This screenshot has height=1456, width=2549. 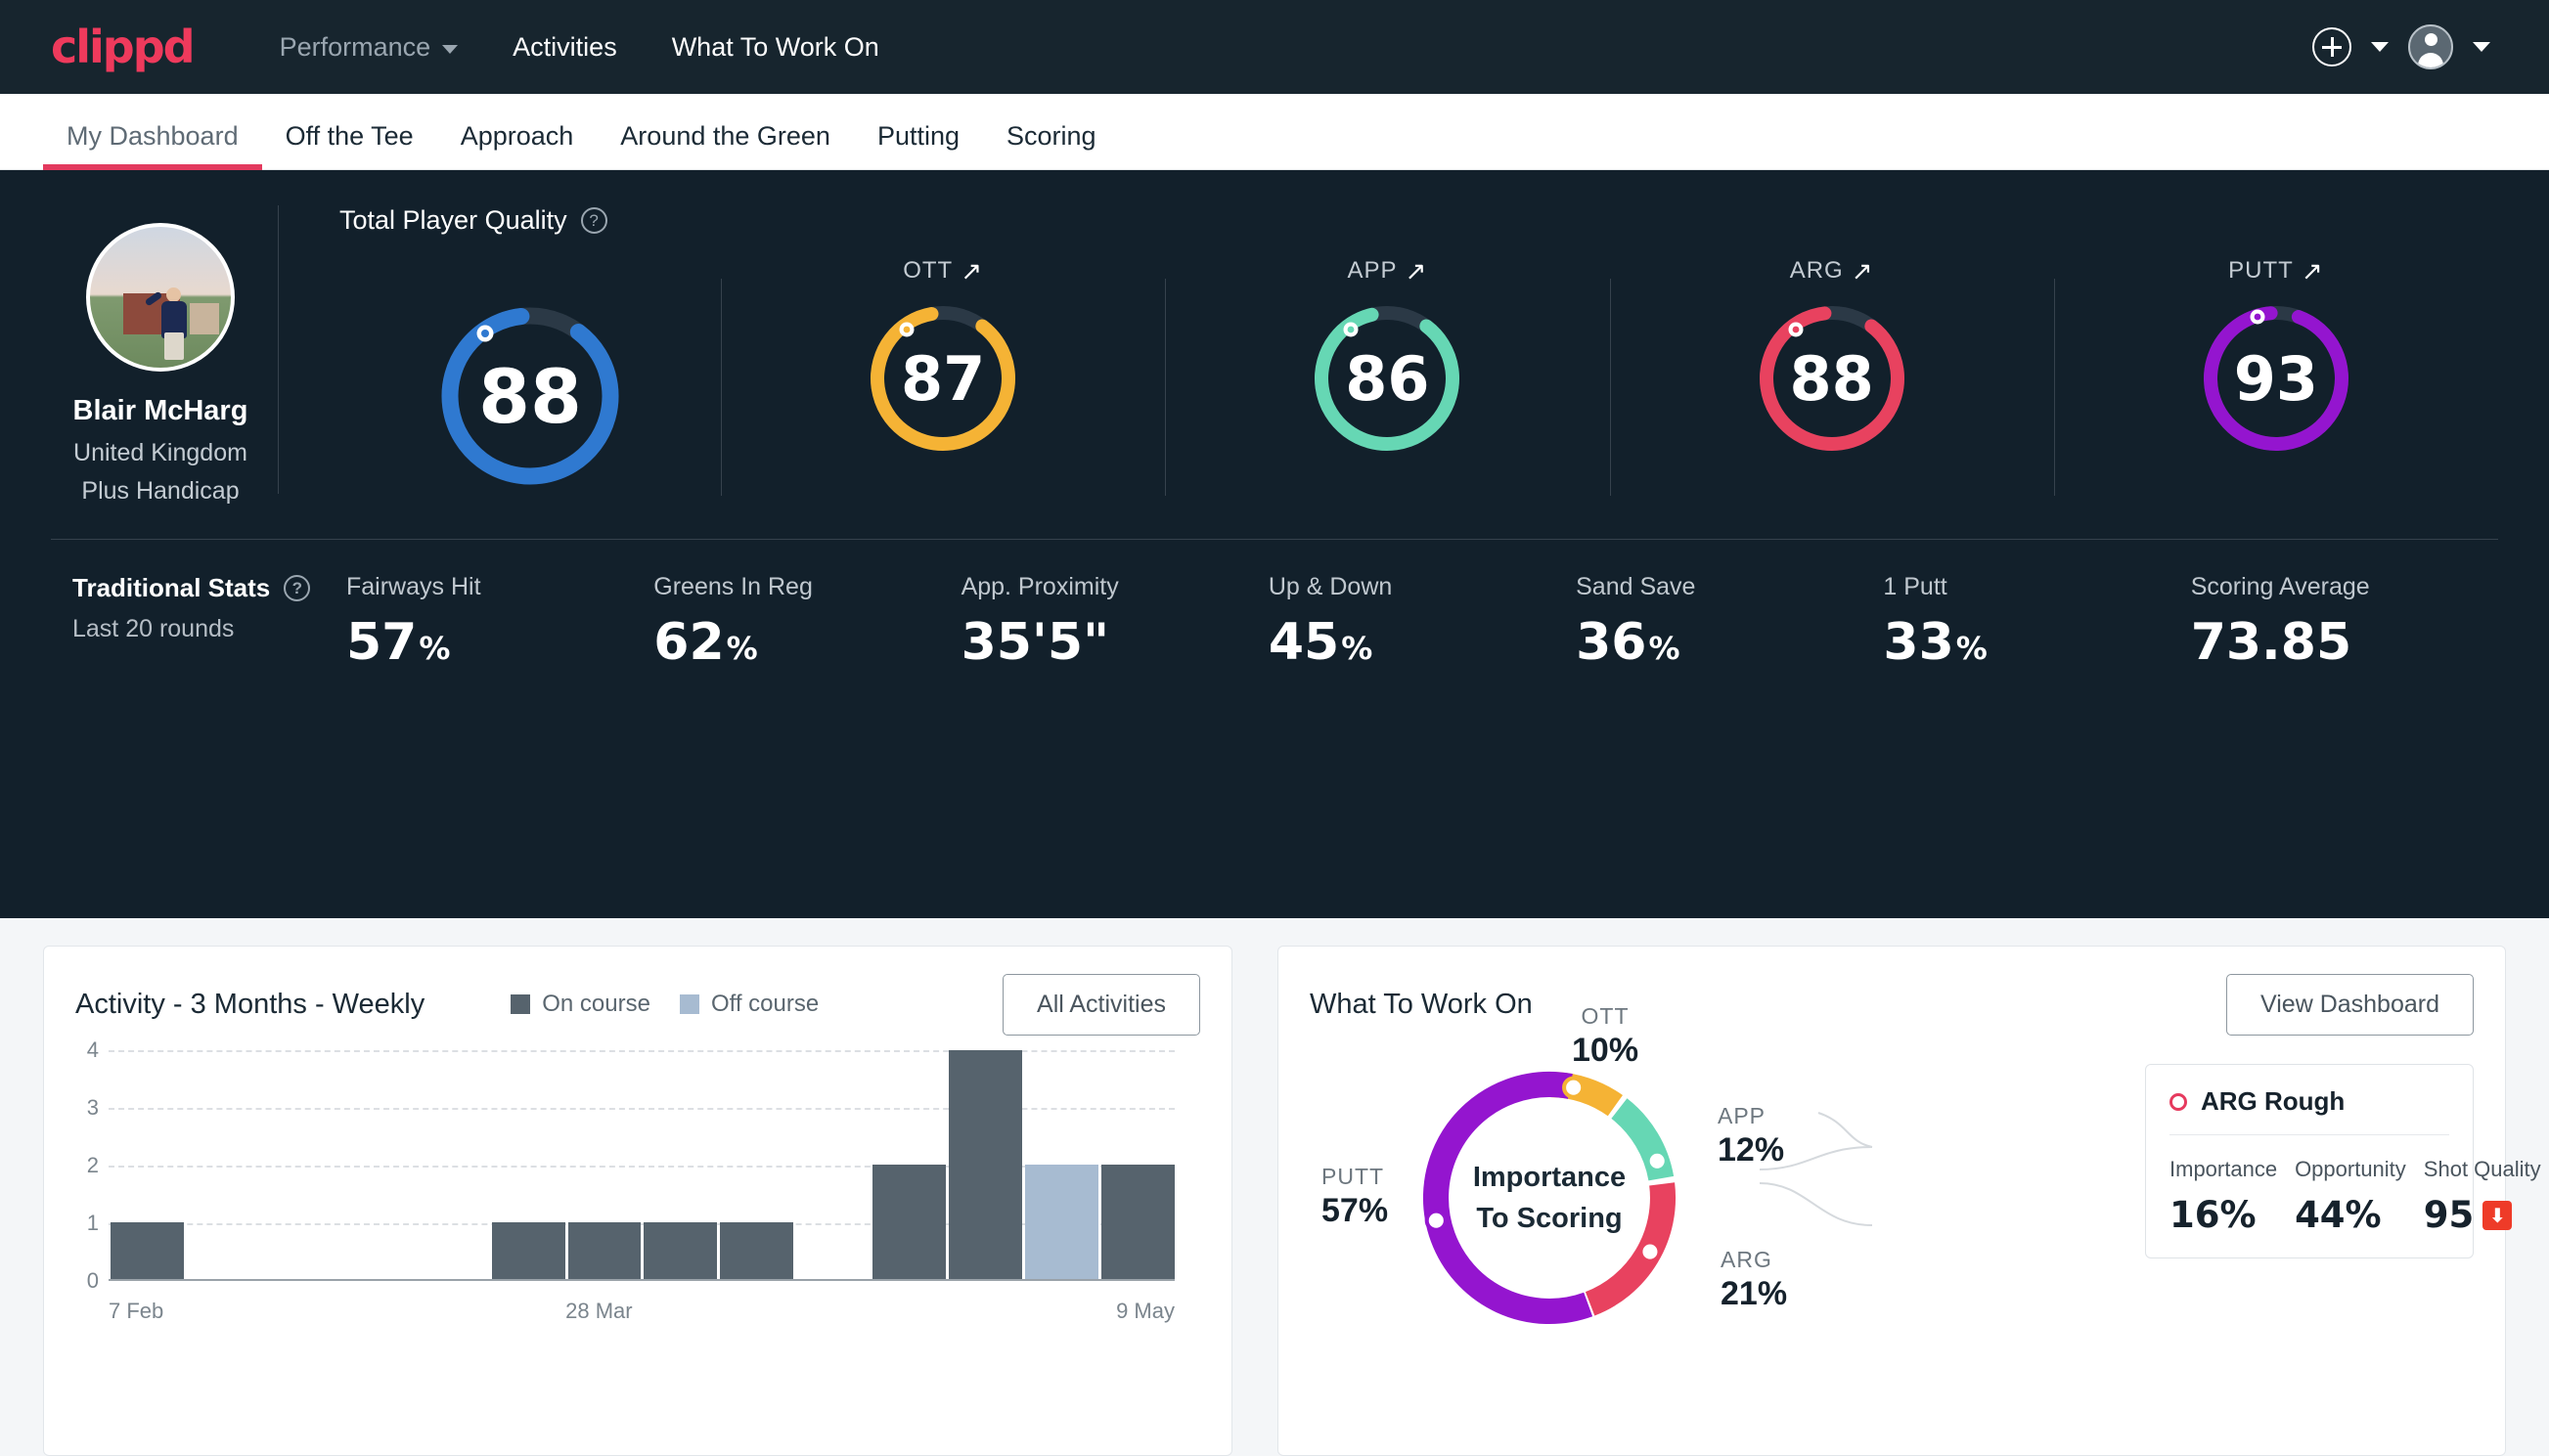 What do you see at coordinates (2380, 47) in the screenshot?
I see `chevron-down-icon-add` at bounding box center [2380, 47].